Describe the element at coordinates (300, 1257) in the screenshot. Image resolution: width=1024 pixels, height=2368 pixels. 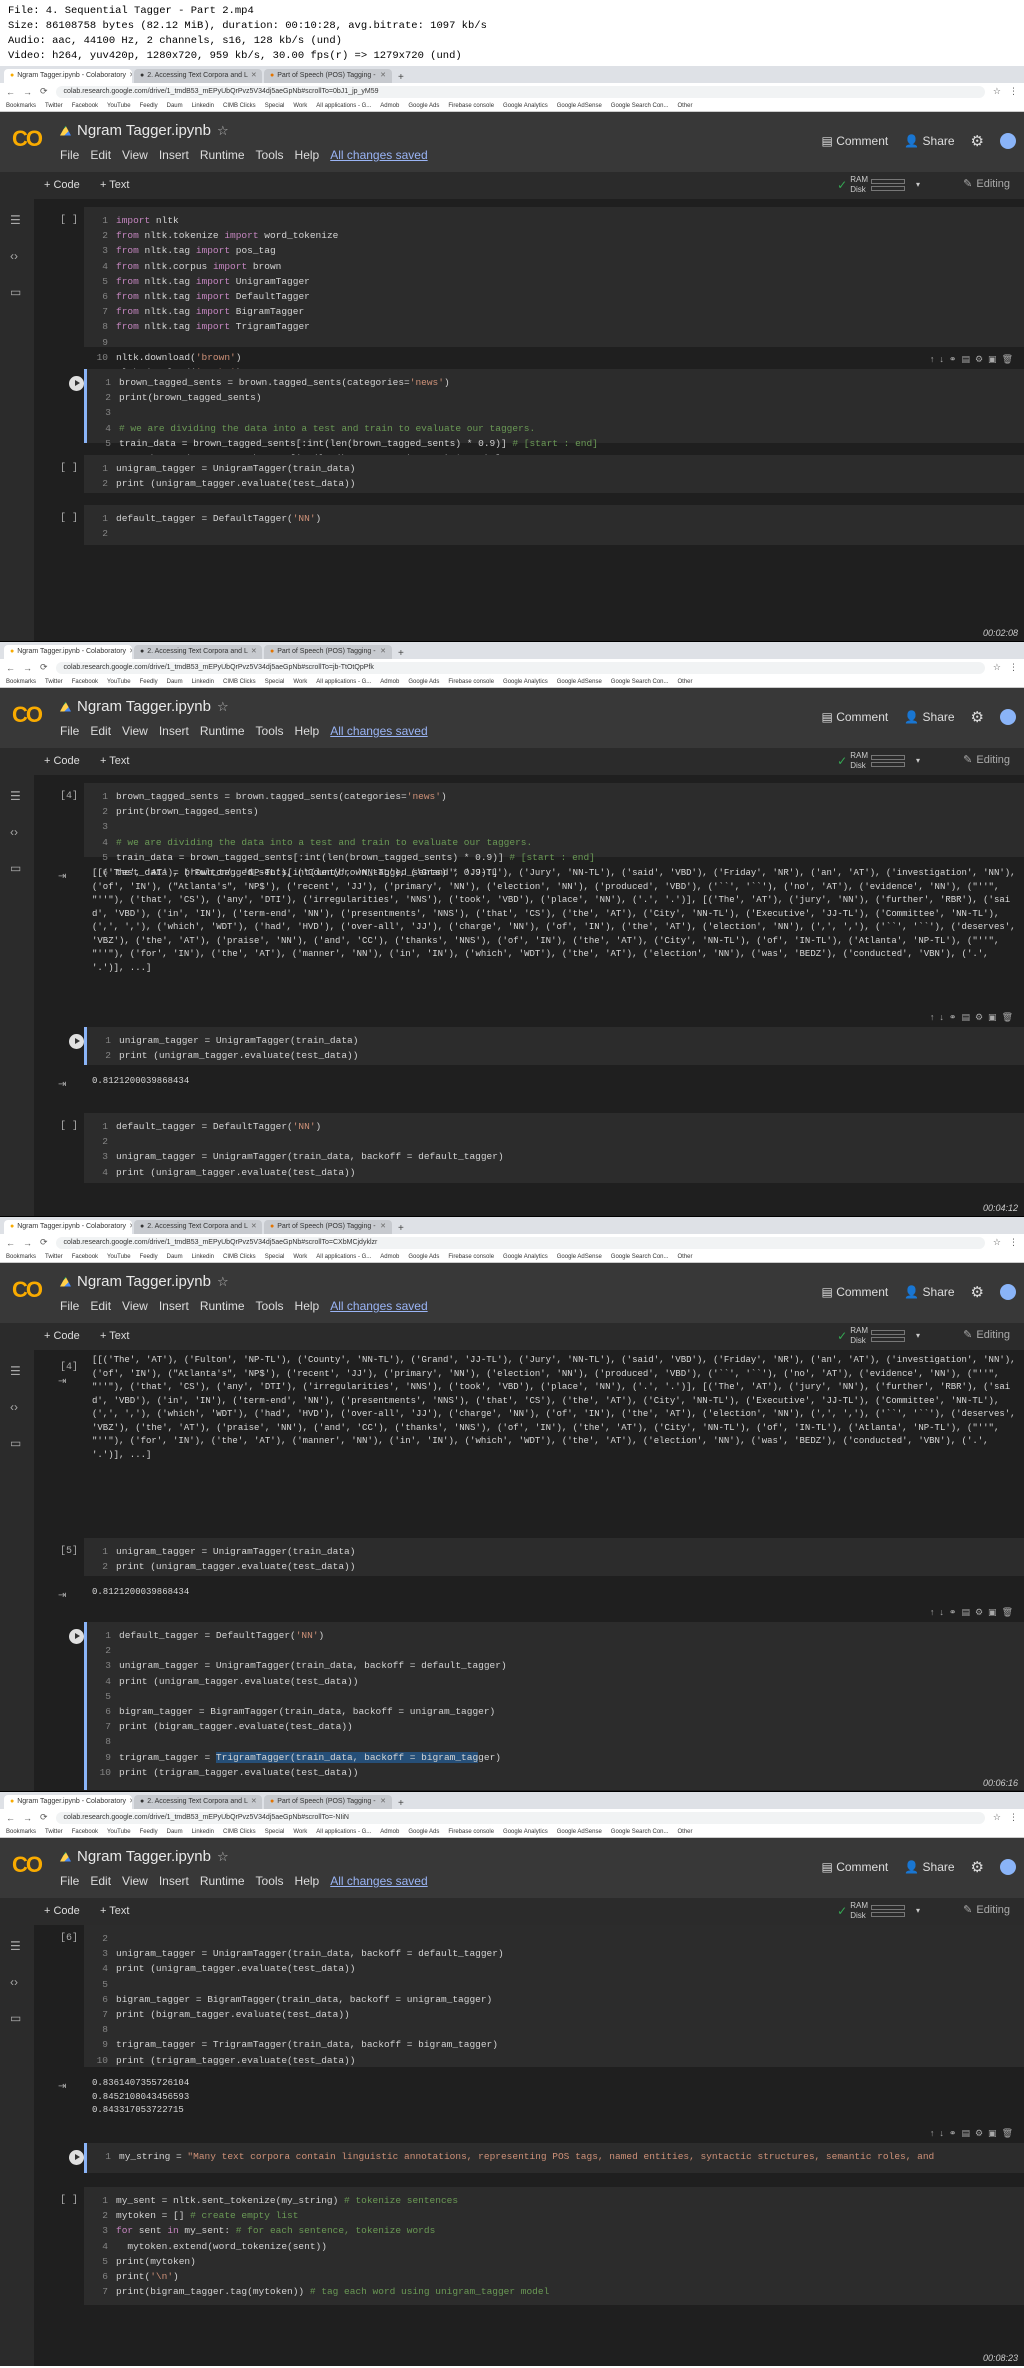
I see `bookmark-item: Work` at that location.